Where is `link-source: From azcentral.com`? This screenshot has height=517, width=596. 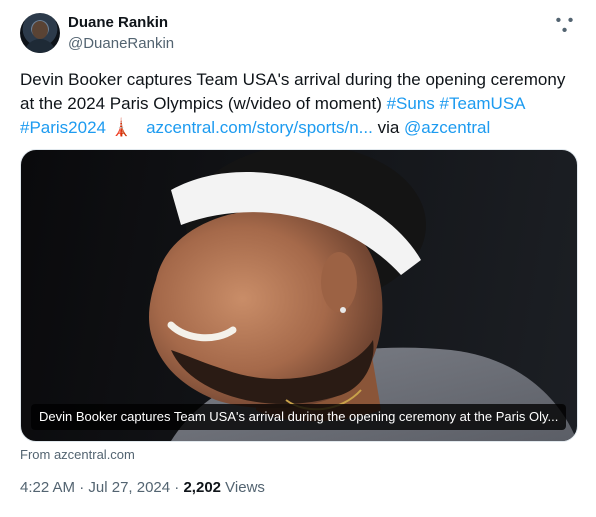
link-source: From azcentral.com is located at coordinates (77, 455).